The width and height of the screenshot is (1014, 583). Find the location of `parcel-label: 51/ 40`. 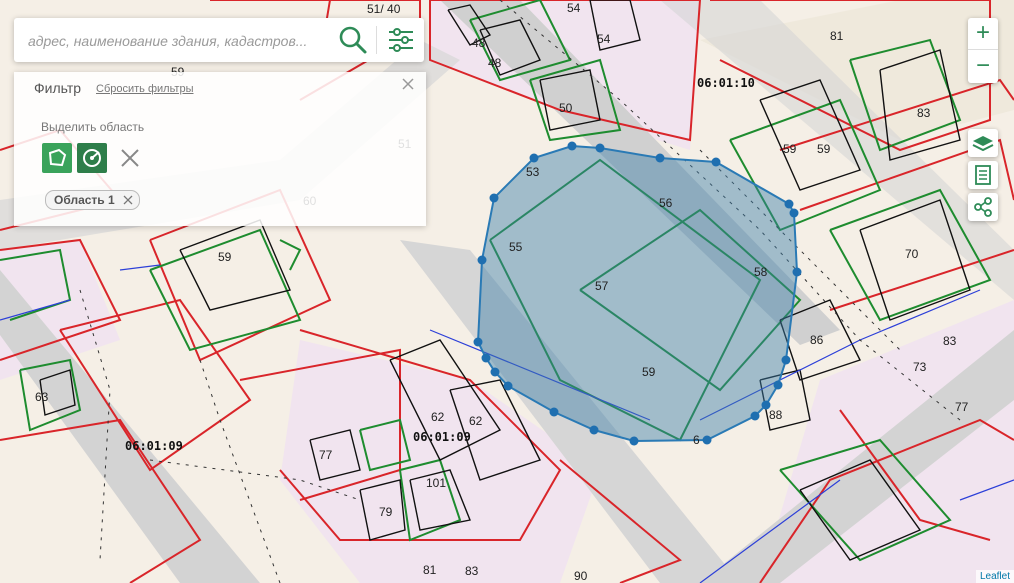

parcel-label: 51/ 40 is located at coordinates (384, 9).